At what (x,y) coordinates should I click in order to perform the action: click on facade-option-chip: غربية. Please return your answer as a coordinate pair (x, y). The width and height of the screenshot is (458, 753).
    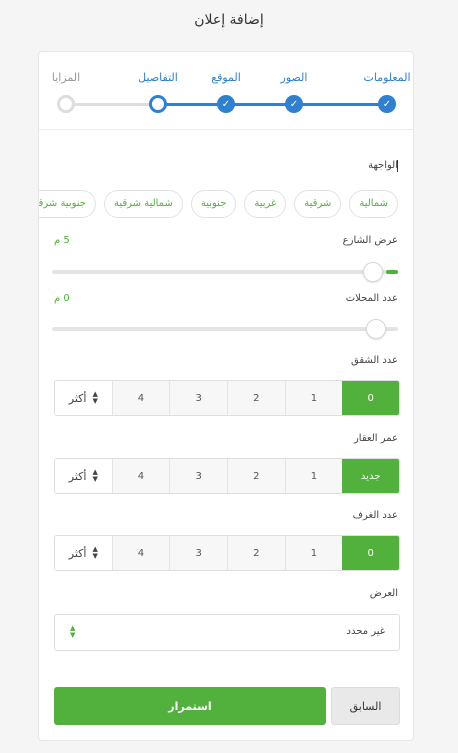
    Looking at the image, I should click on (265, 204).